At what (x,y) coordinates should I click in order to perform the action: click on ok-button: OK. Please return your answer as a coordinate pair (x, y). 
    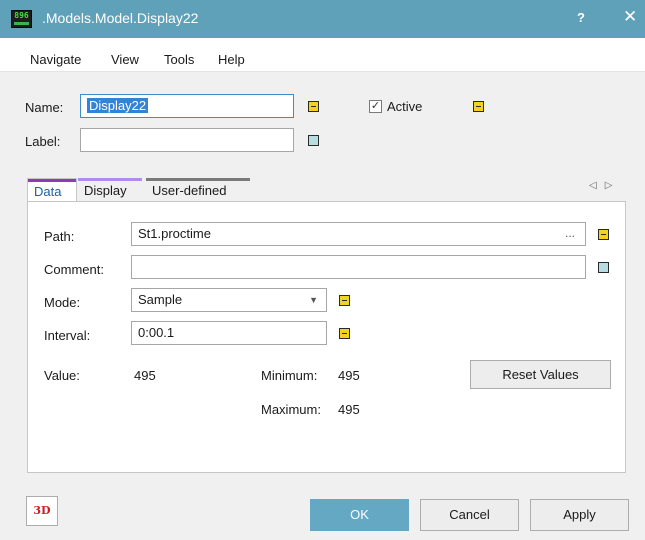
    Looking at the image, I should click on (359, 515).